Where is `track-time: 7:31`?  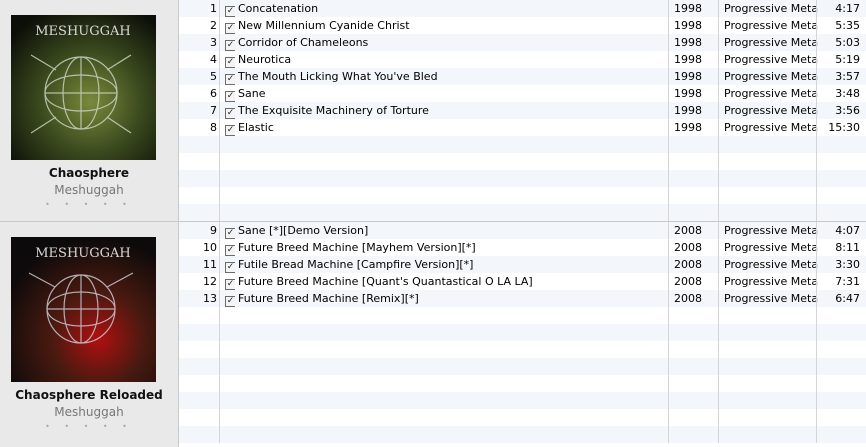
track-time: 7:31 is located at coordinates (847, 281).